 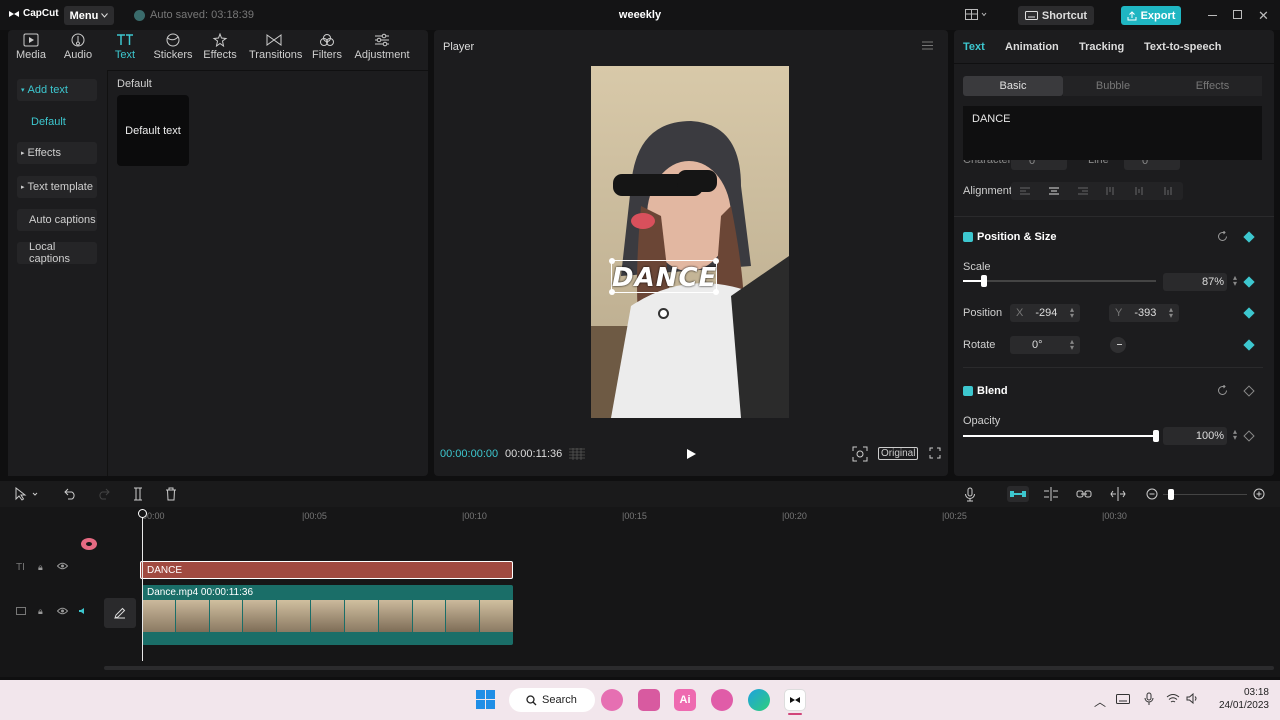 I want to click on zoom-out-icon, so click(x=1152, y=494).